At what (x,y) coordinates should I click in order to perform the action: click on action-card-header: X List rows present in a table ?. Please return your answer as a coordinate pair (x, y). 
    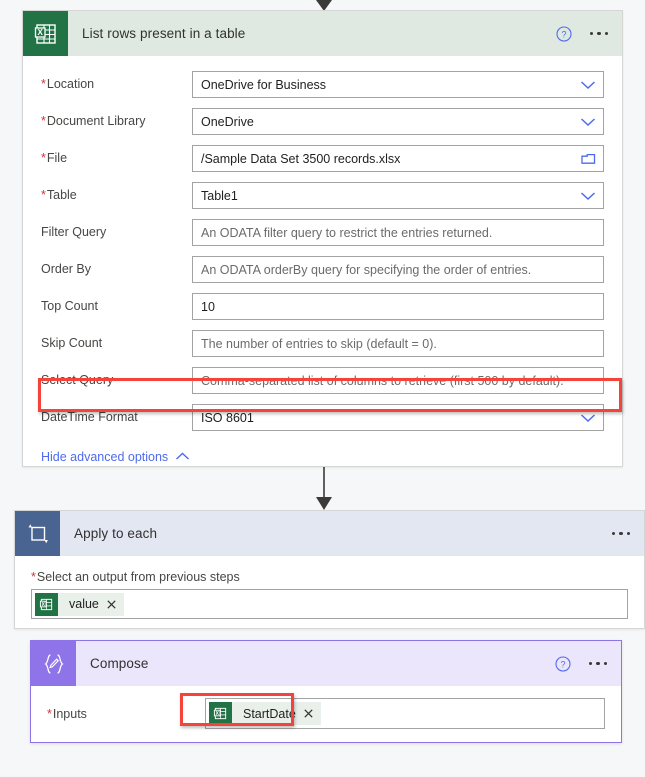
    Looking at the image, I should click on (322, 33).